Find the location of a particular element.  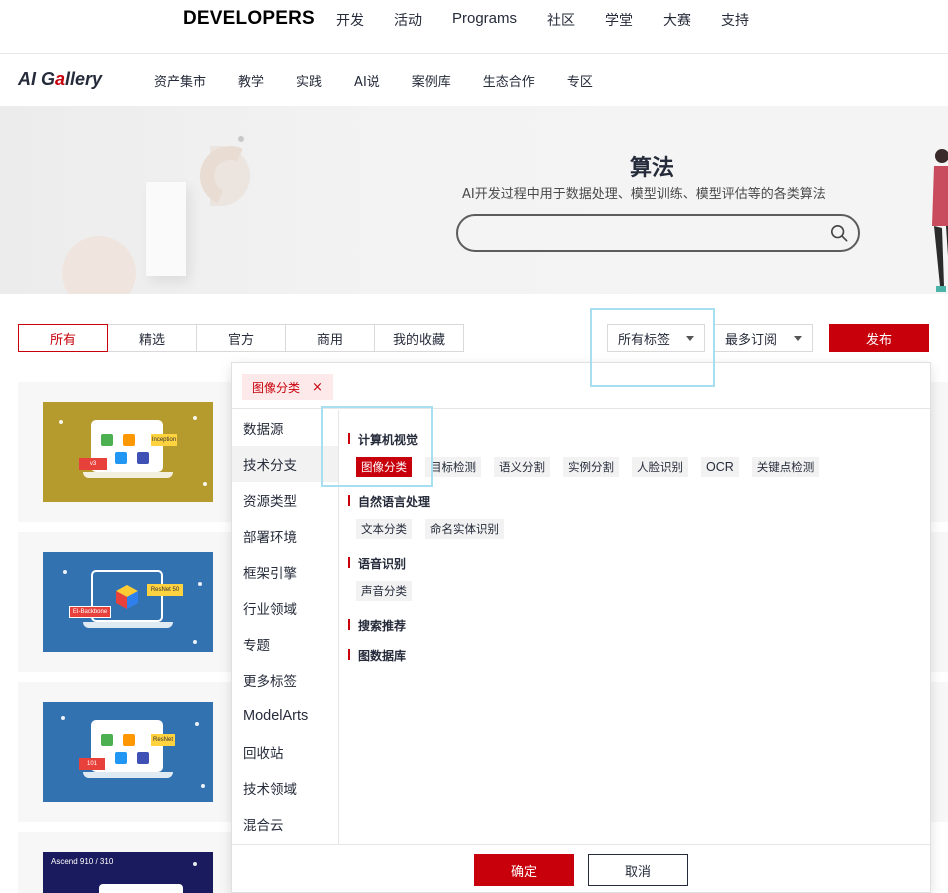

group-title-speech: 语音识别 is located at coordinates (377, 563).